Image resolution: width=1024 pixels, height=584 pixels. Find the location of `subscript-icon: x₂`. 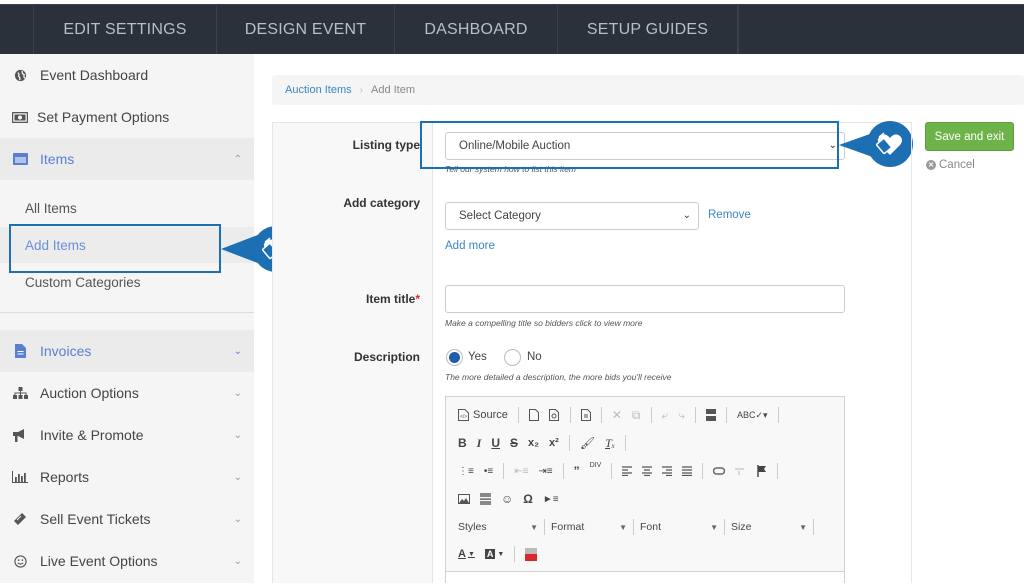

subscript-icon: x₂ is located at coordinates (533, 443).